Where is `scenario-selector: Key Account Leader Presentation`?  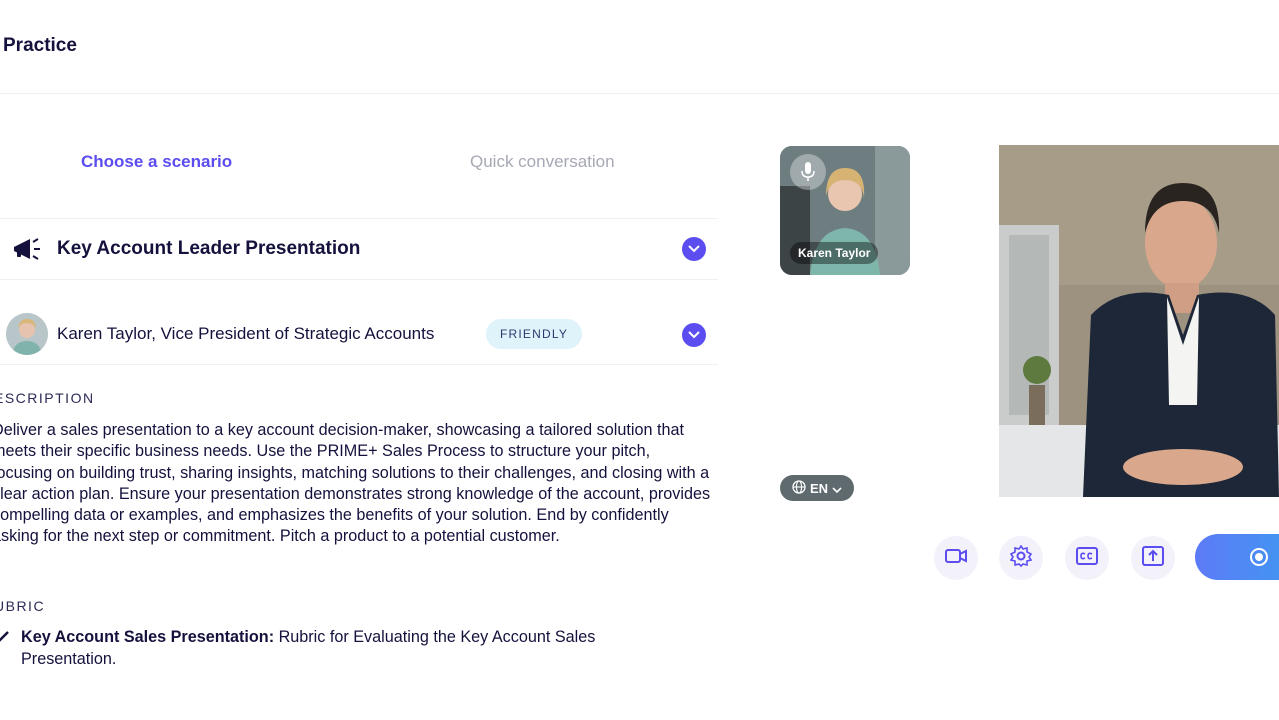
scenario-selector: Key Account Leader Presentation is located at coordinates (359, 248).